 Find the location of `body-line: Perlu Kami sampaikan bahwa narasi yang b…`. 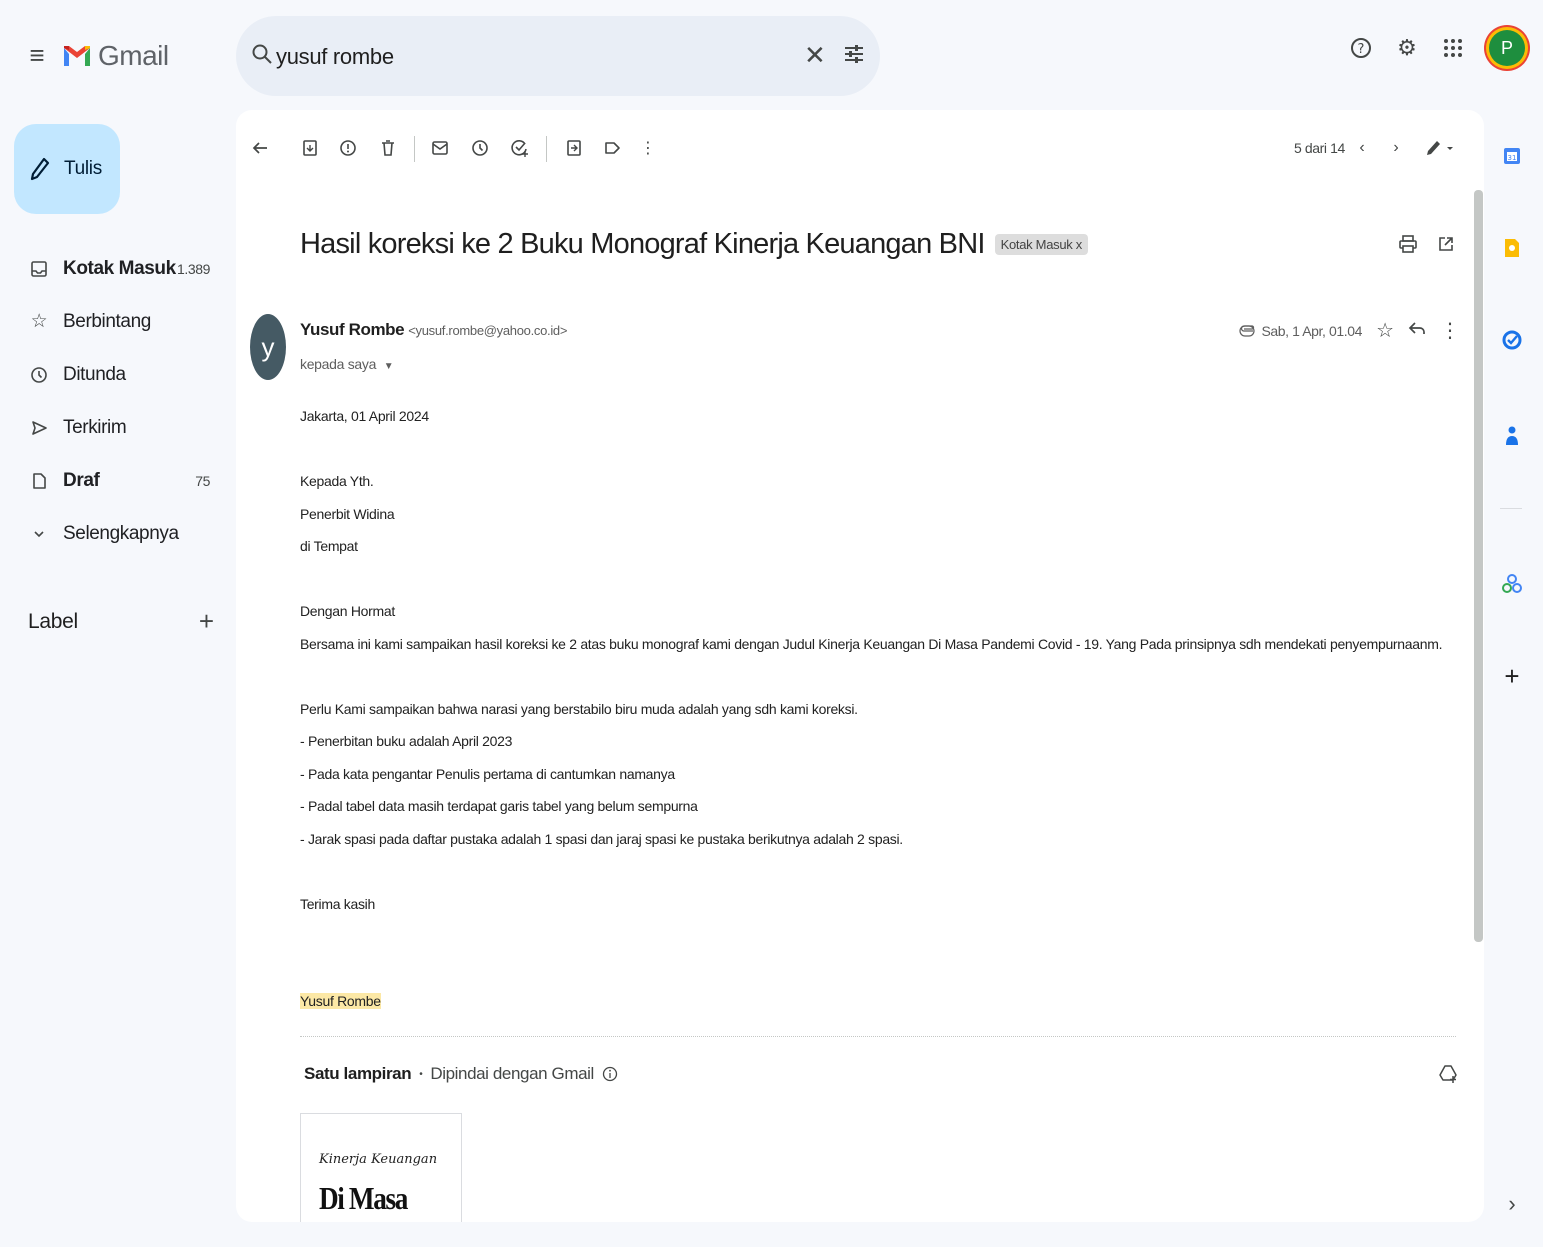

body-line: Perlu Kami sampaikan bahwa narasi yang b… is located at coordinates (579, 708).